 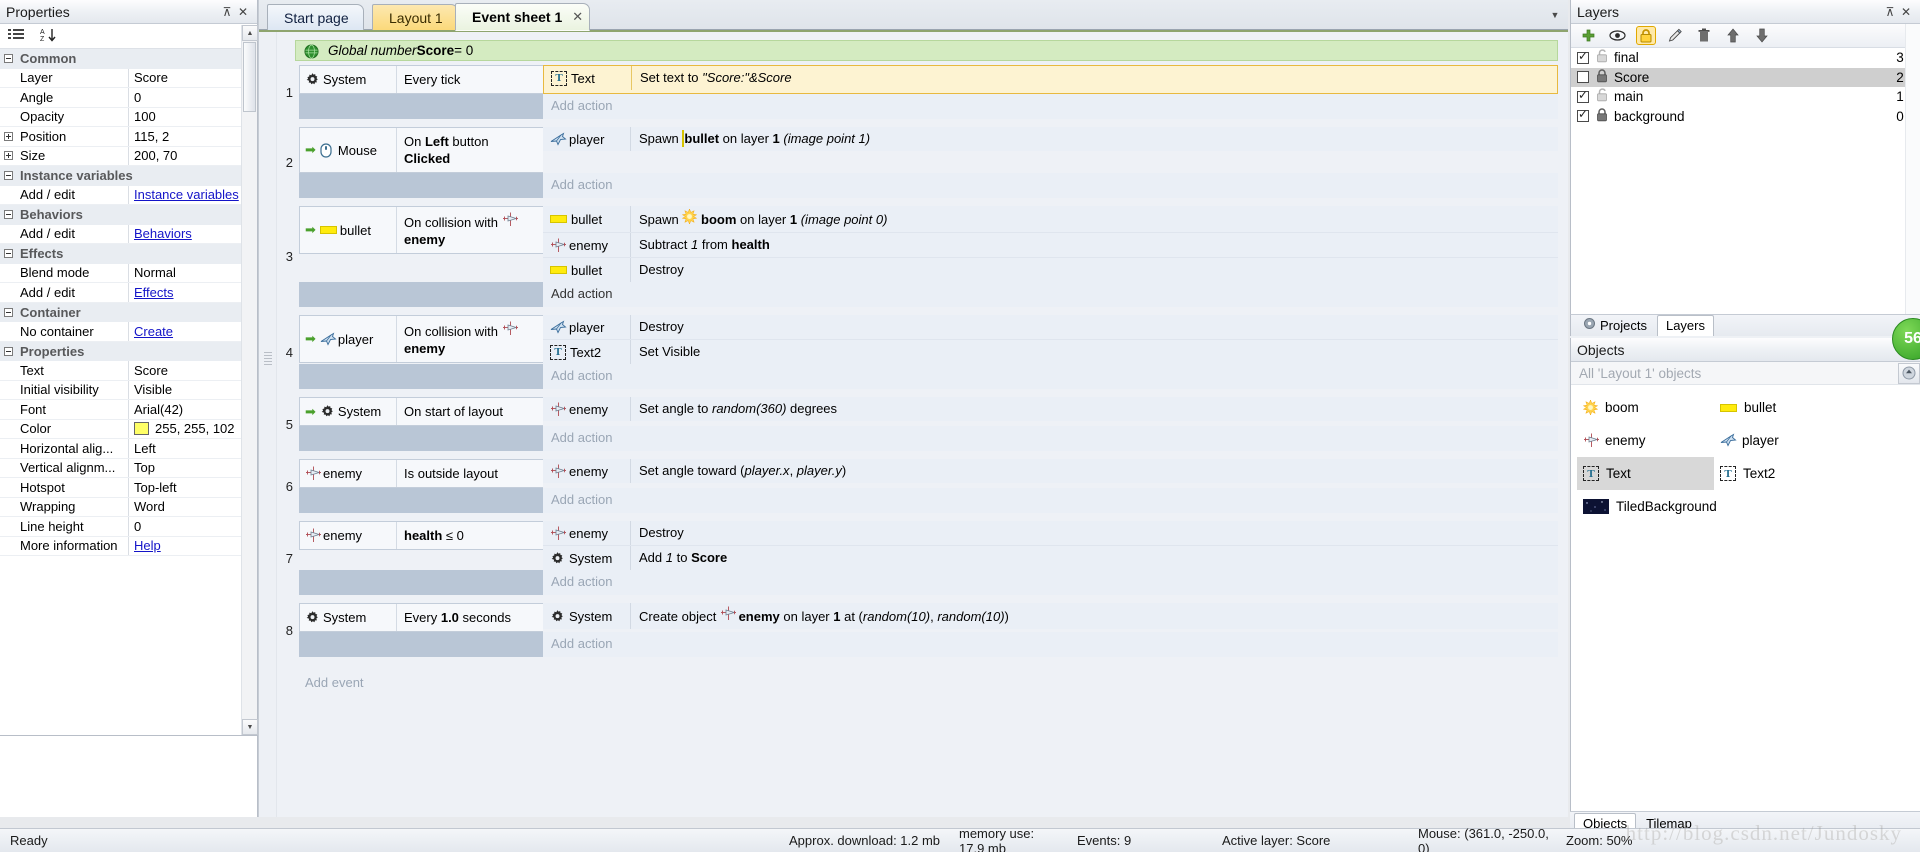 I want to click on property-value: 0, so click(x=192, y=97).